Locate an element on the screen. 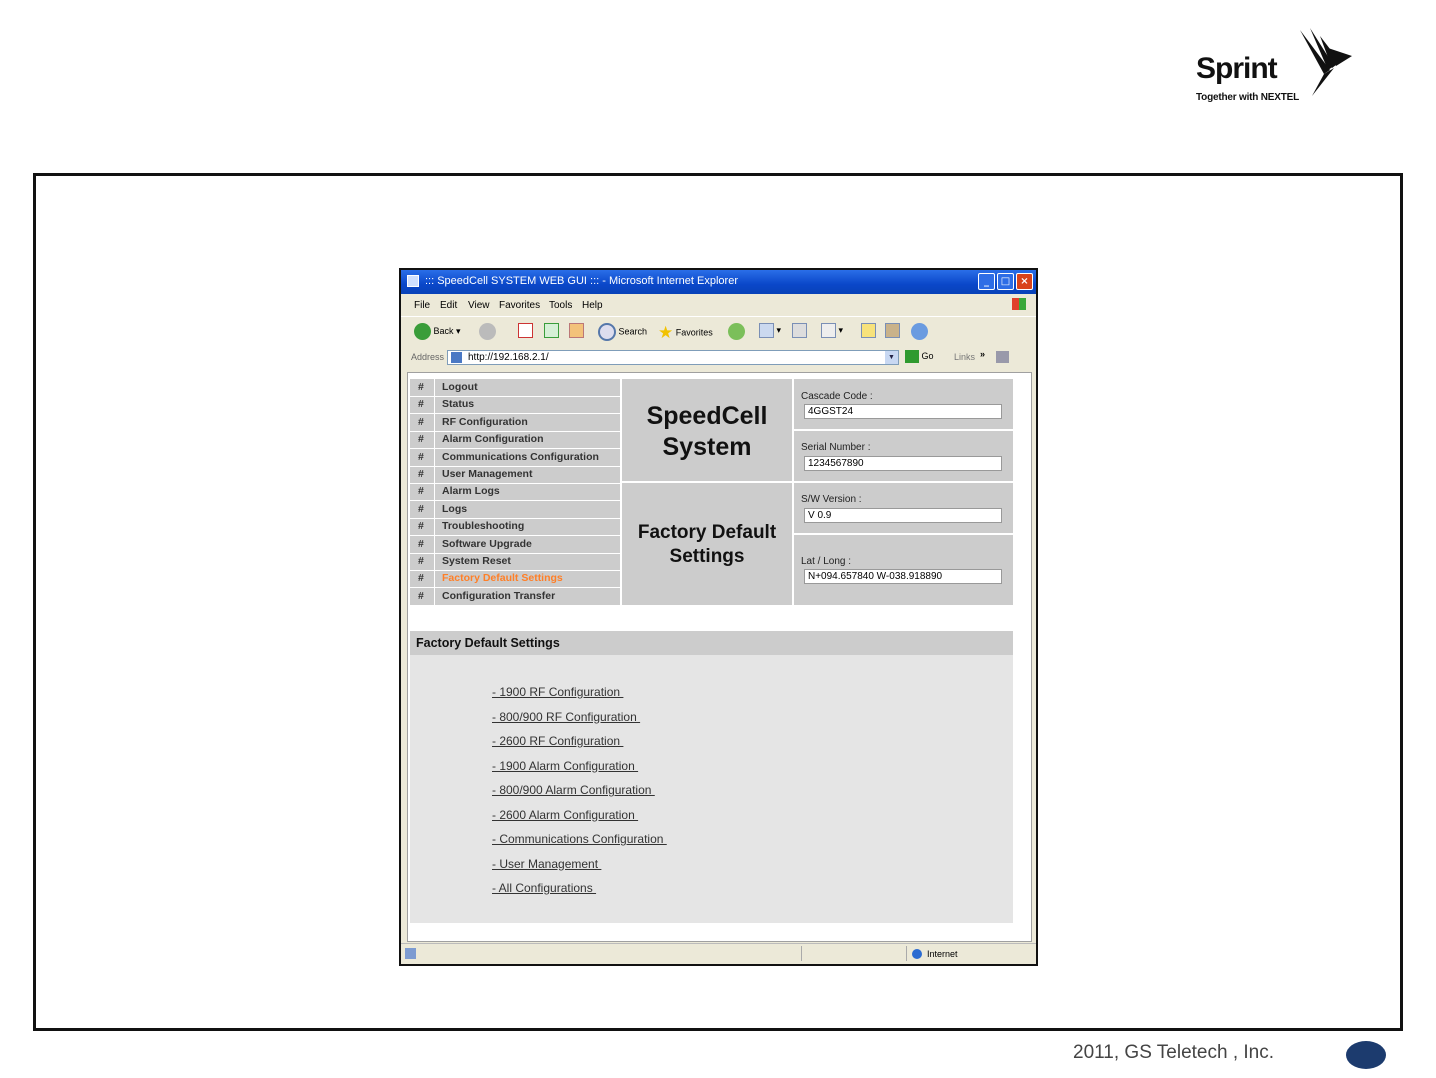 This screenshot has width=1436, height=1078. sw-version-field: V 0.9 is located at coordinates (903, 515).